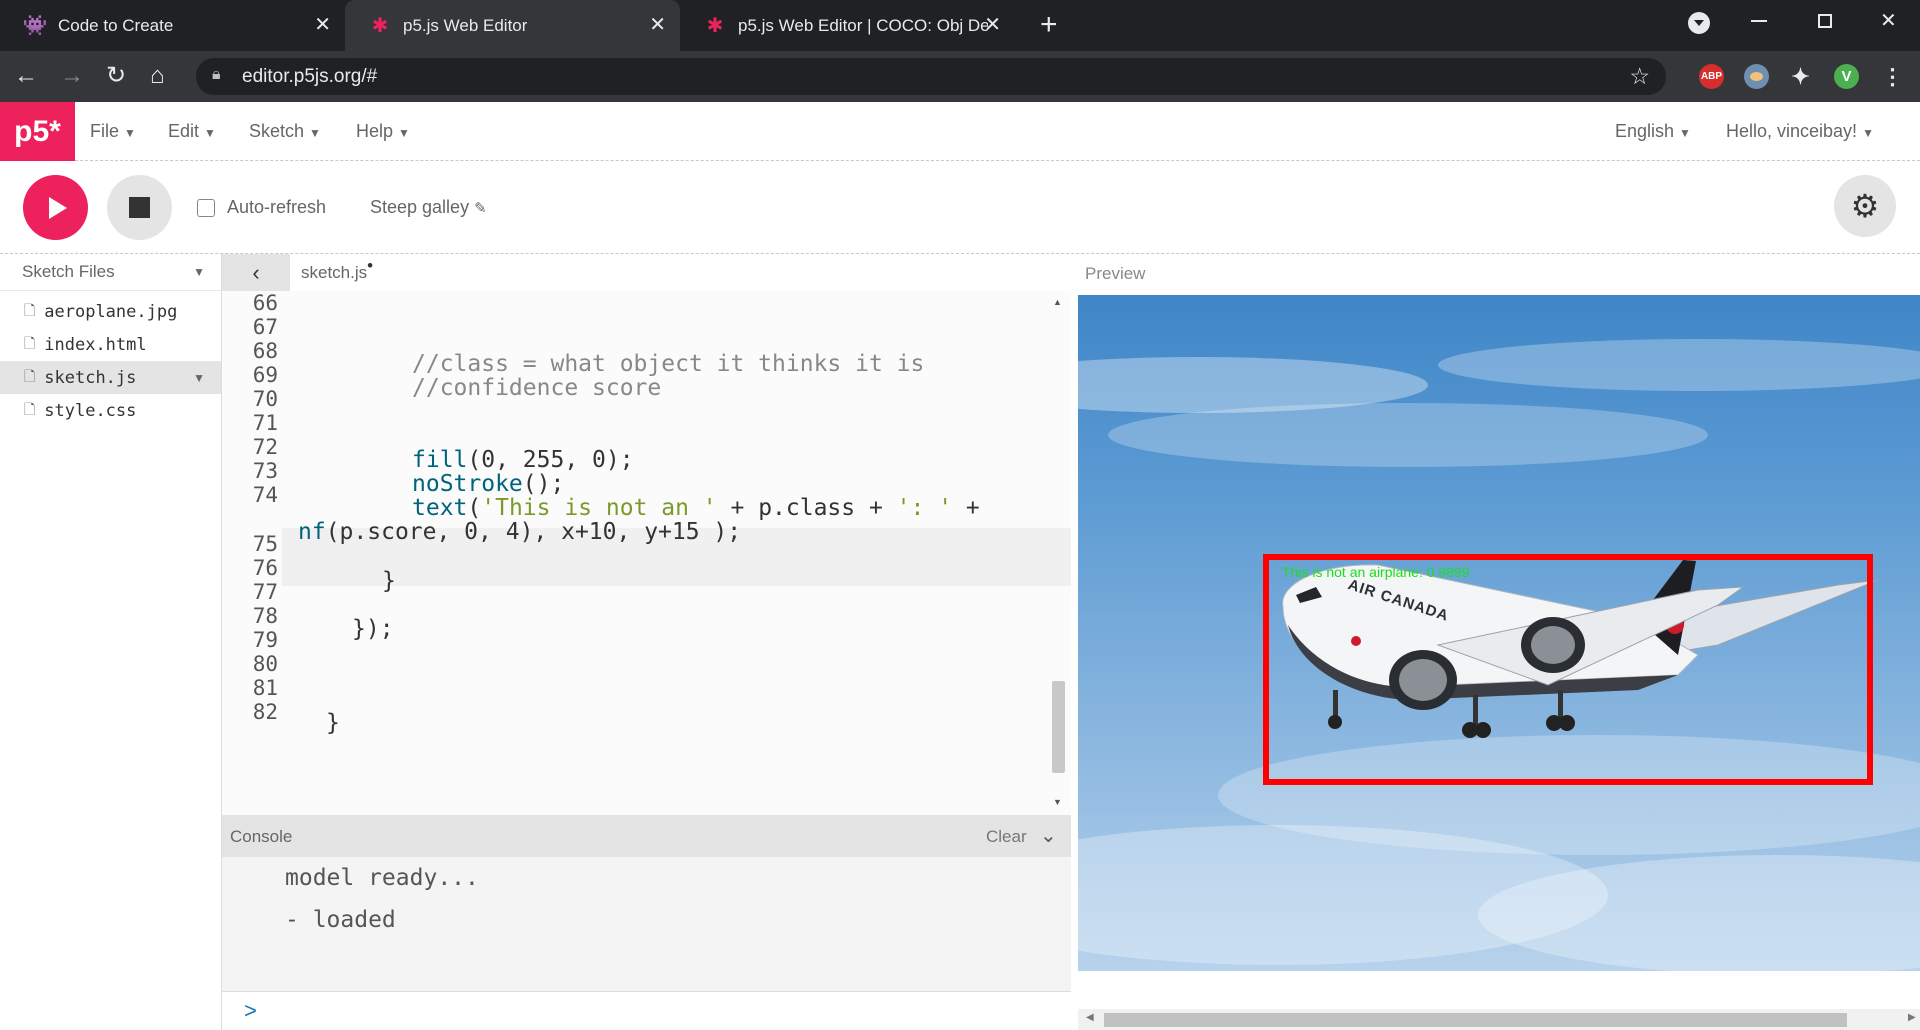 Image resolution: width=1920 pixels, height=1030 pixels. What do you see at coordinates (375, 131) in the screenshot?
I see `menu-label: Help` at bounding box center [375, 131].